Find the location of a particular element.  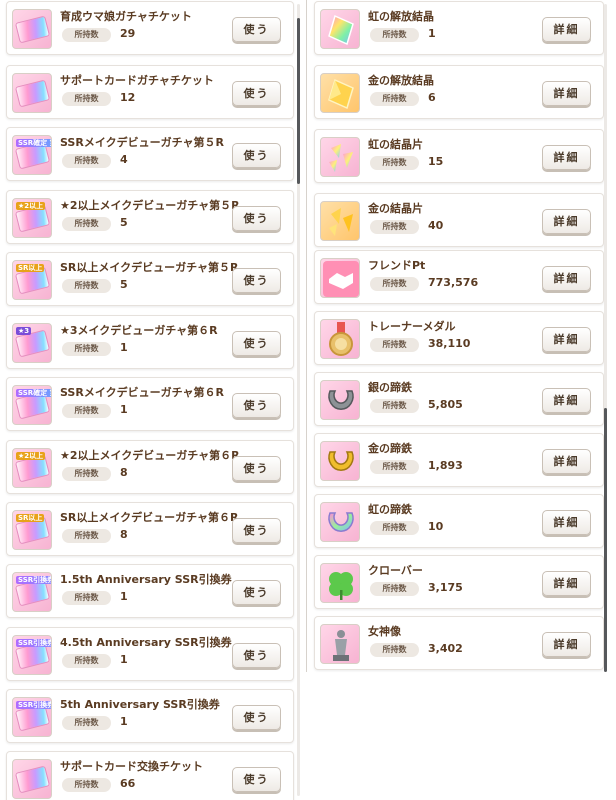

item-name: 虹の結晶片 is located at coordinates (395, 144).